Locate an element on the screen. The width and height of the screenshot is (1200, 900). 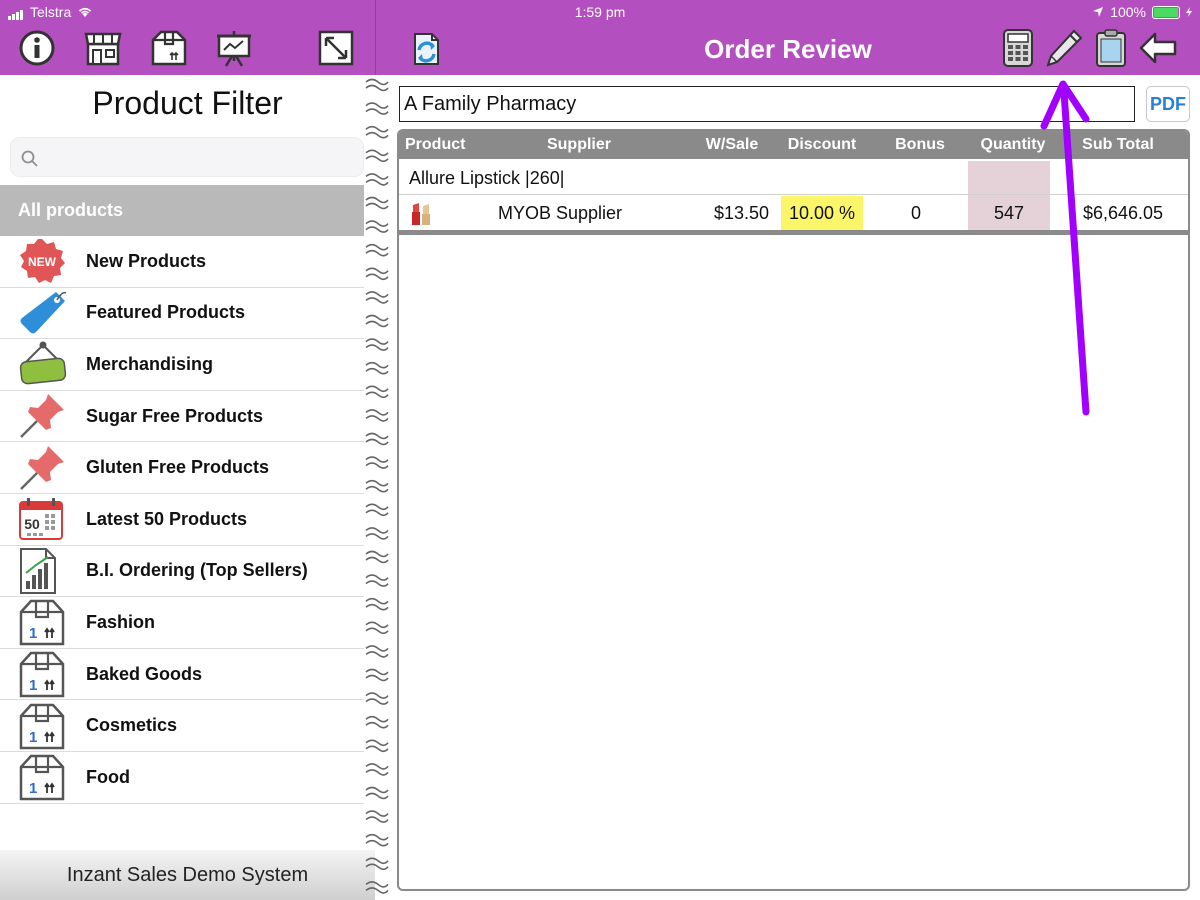
sidebar-item-label: Fashion is located at coordinates (121, 621).